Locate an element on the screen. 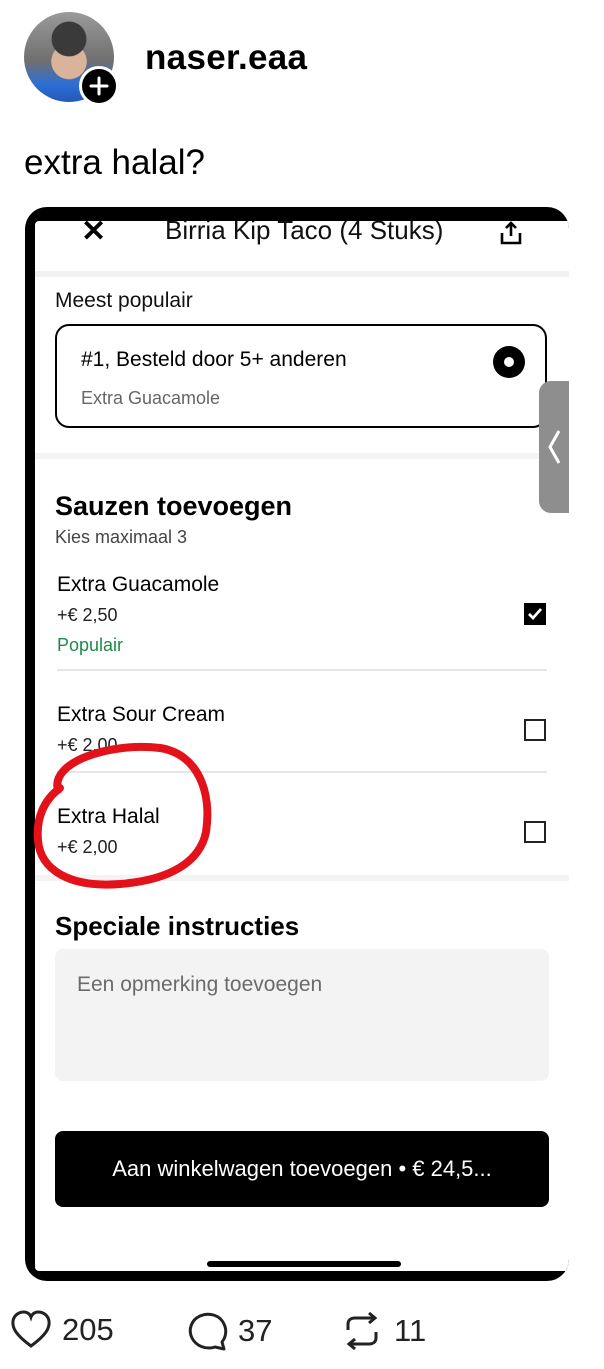 This screenshot has height=1369, width=604. popular-card-subtitle: Extra Guacamole is located at coordinates (151, 398).